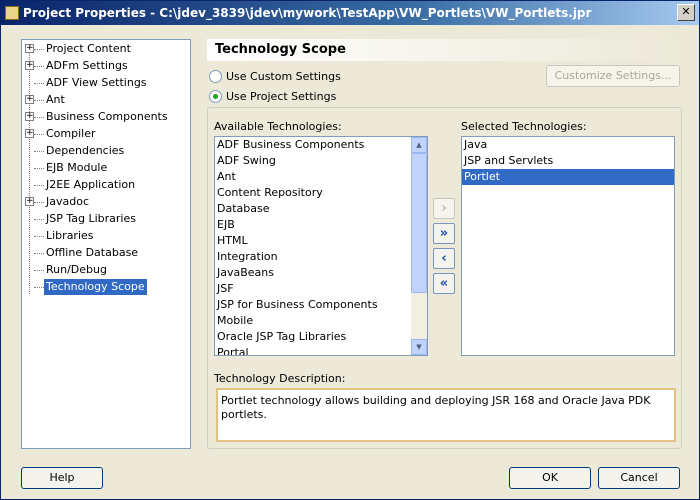 The width and height of the screenshot is (700, 500). Describe the element at coordinates (550, 478) in the screenshot. I see `ok-button: OK` at that location.